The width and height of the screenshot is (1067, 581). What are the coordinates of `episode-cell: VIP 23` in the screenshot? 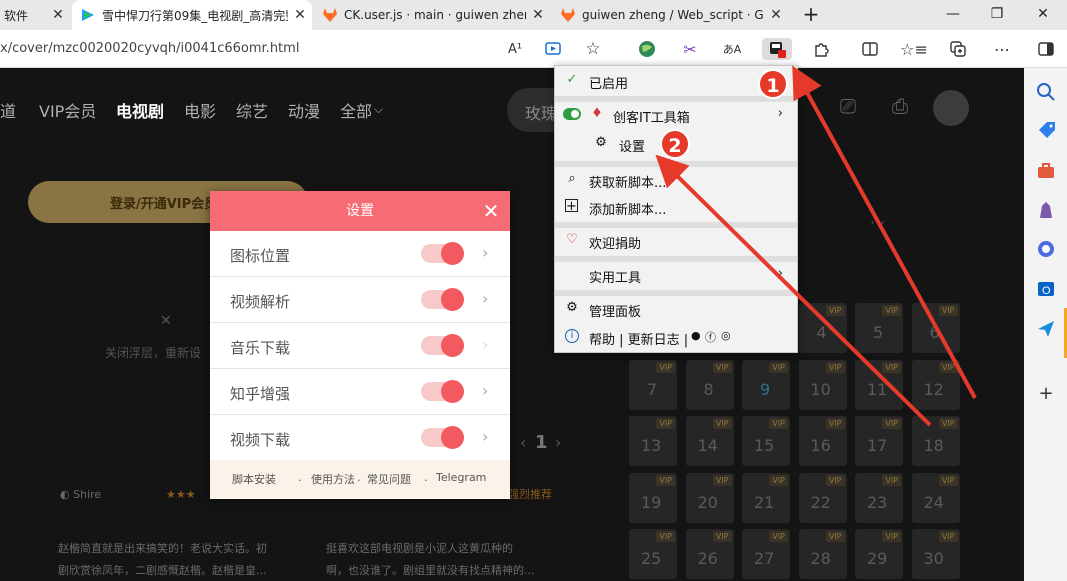 It's located at (879, 497).